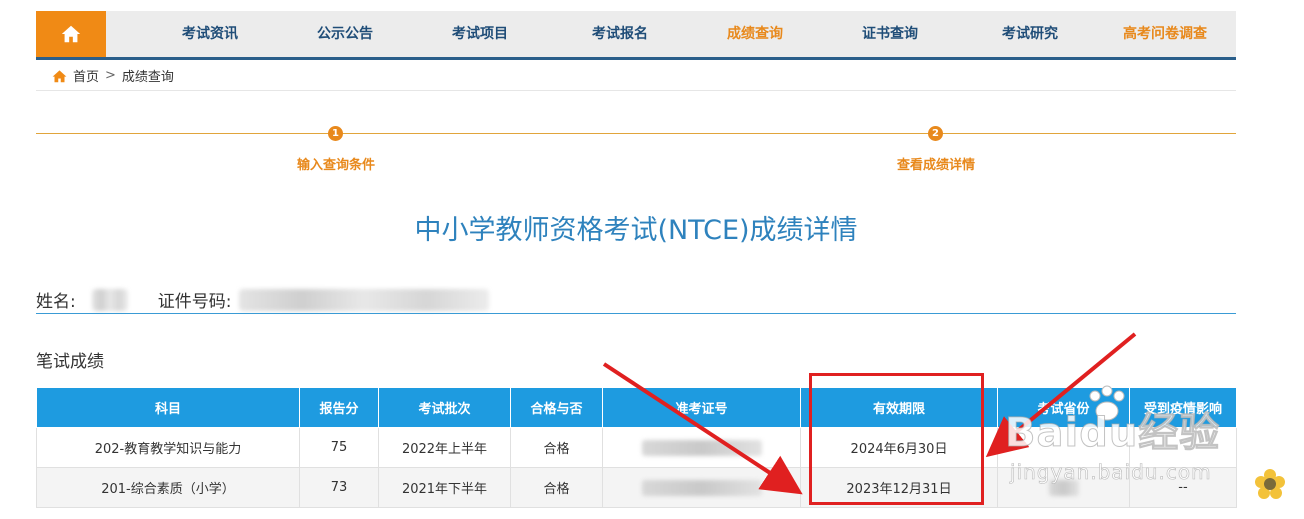 The height and width of the screenshot is (519, 1304). What do you see at coordinates (480, 34) in the screenshot?
I see `nav-item-exam-projects: 考试项目` at bounding box center [480, 34].